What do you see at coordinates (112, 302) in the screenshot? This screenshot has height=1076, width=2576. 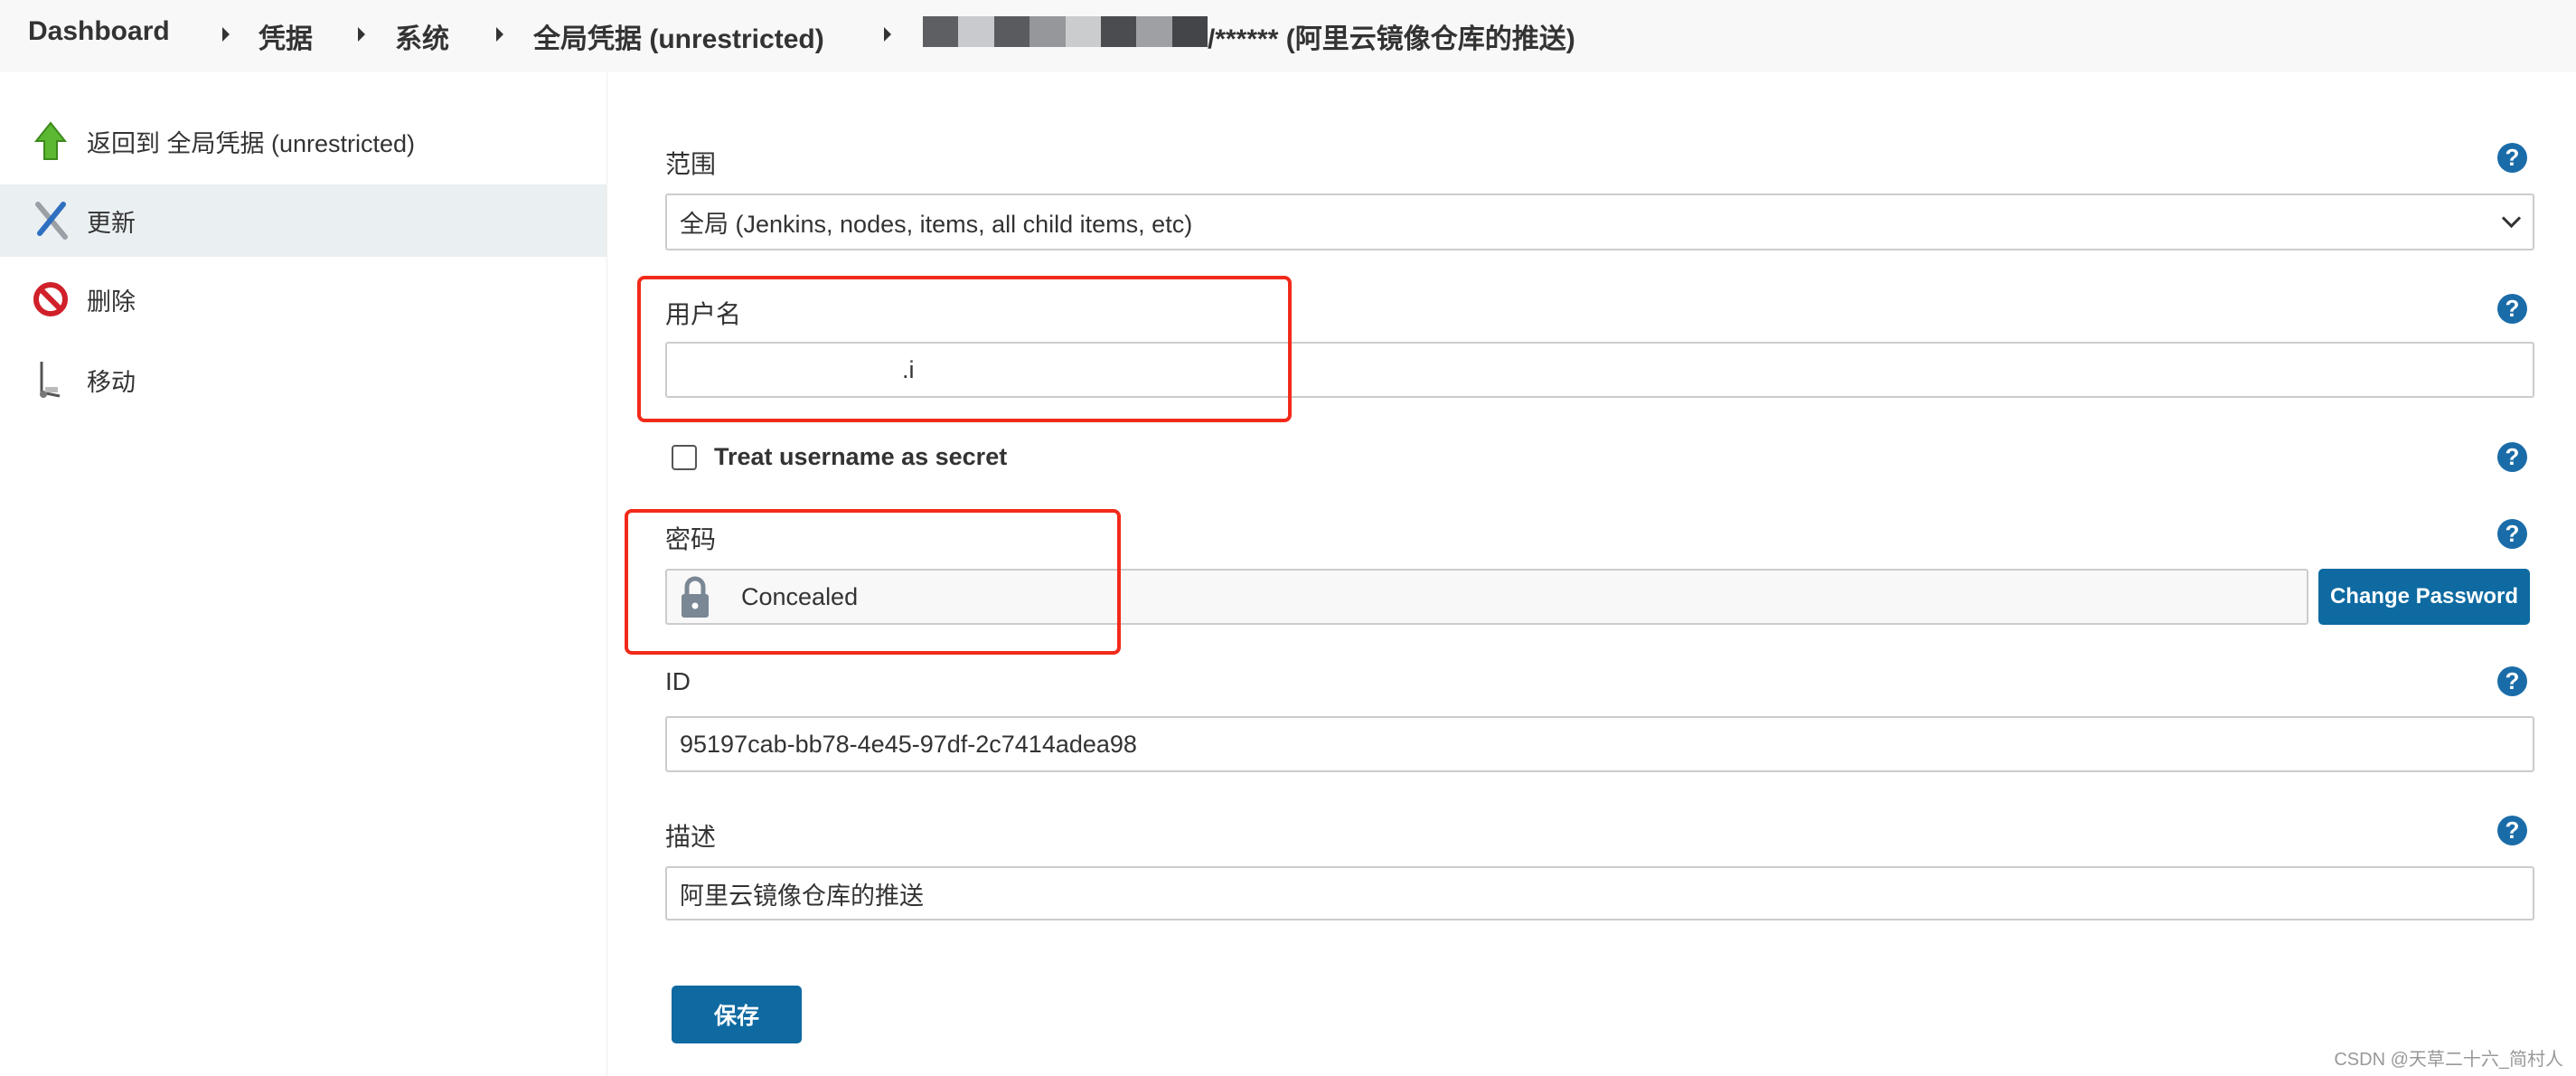 I see `sidebar-item-label: 删除` at bounding box center [112, 302].